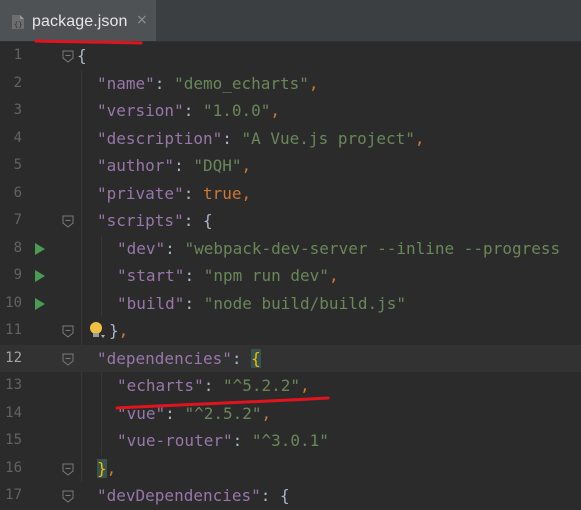  I want to click on code-text: "author": "DQH",, so click(174, 166).